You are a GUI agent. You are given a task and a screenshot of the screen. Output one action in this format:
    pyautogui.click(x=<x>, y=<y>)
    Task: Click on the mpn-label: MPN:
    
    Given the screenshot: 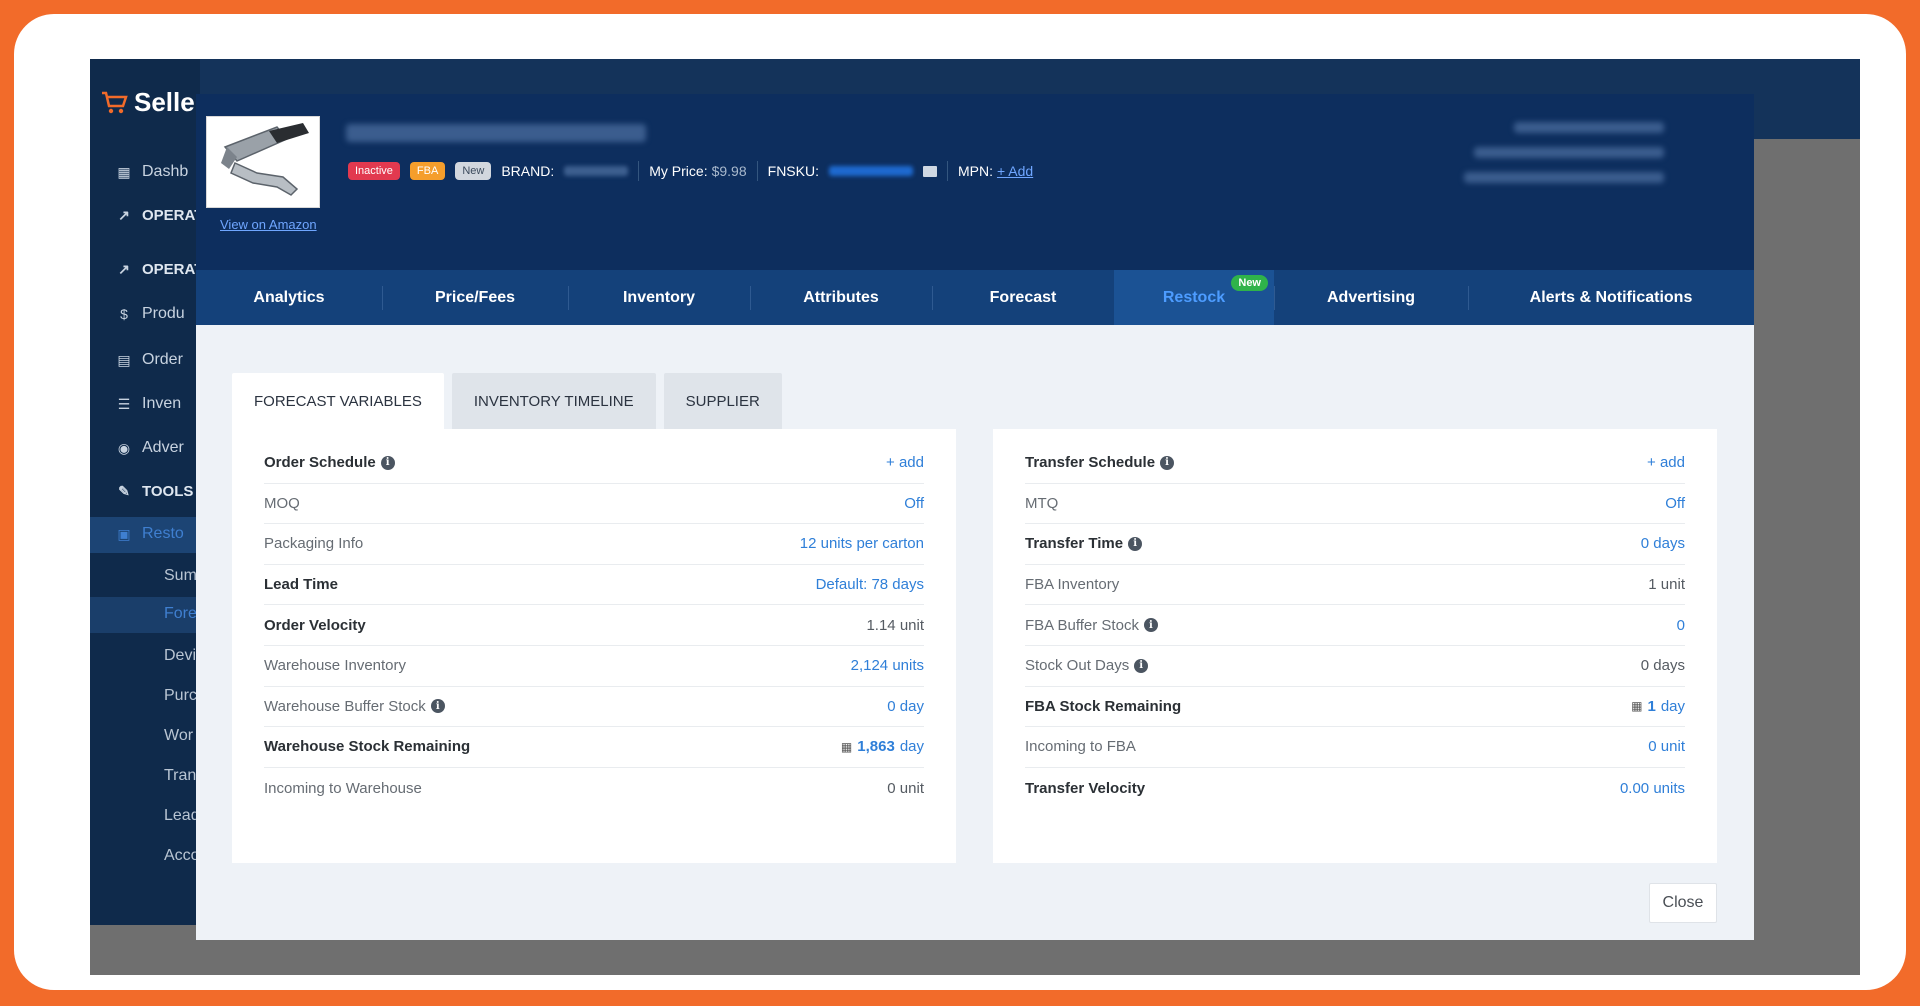 What is the action you would take?
    pyautogui.click(x=975, y=171)
    